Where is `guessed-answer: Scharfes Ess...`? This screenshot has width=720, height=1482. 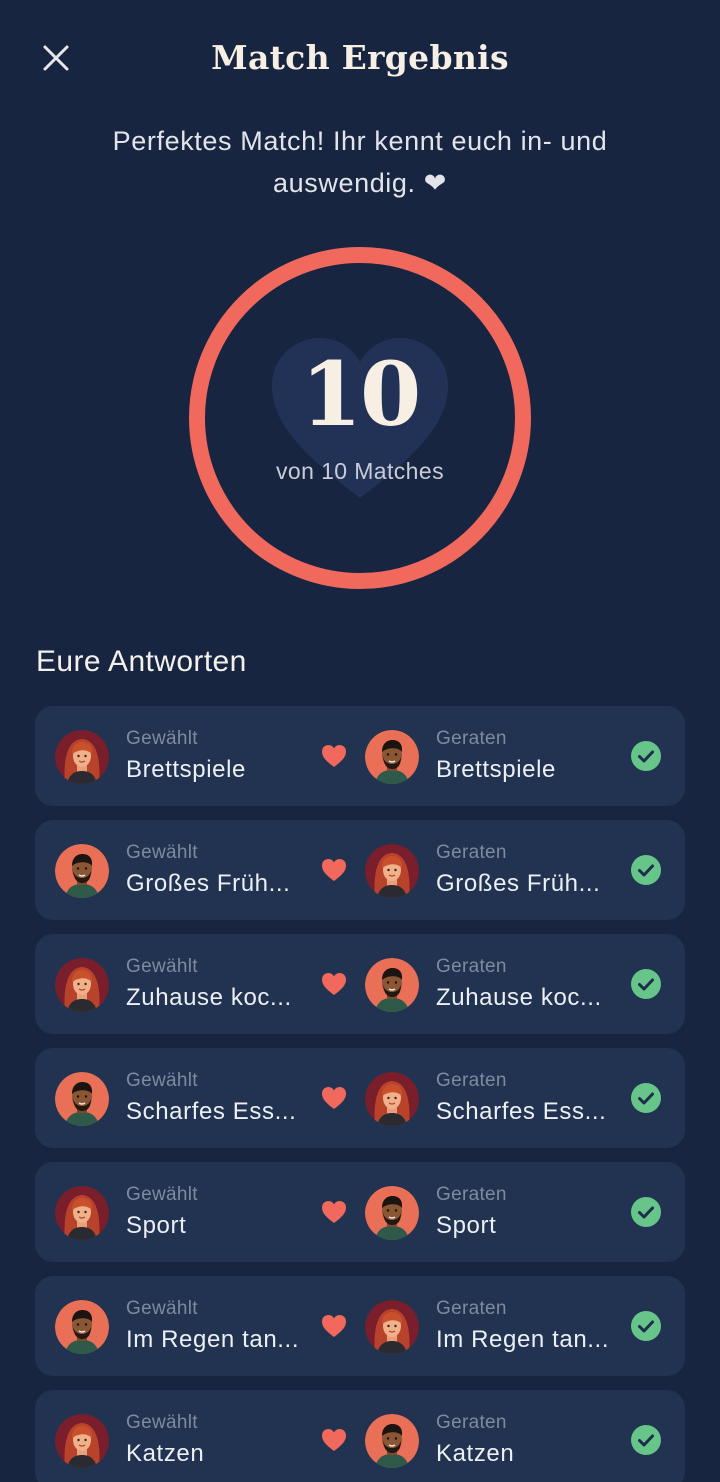 guessed-answer: Scharfes Ess... is located at coordinates (521, 1111).